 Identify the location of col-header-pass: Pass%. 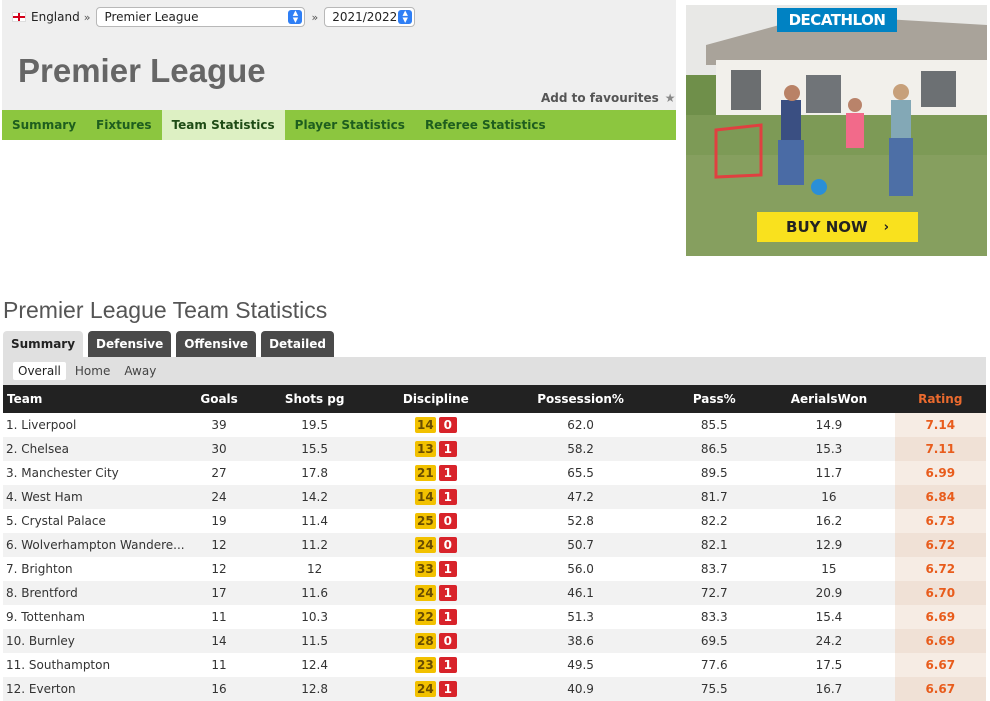
(714, 399).